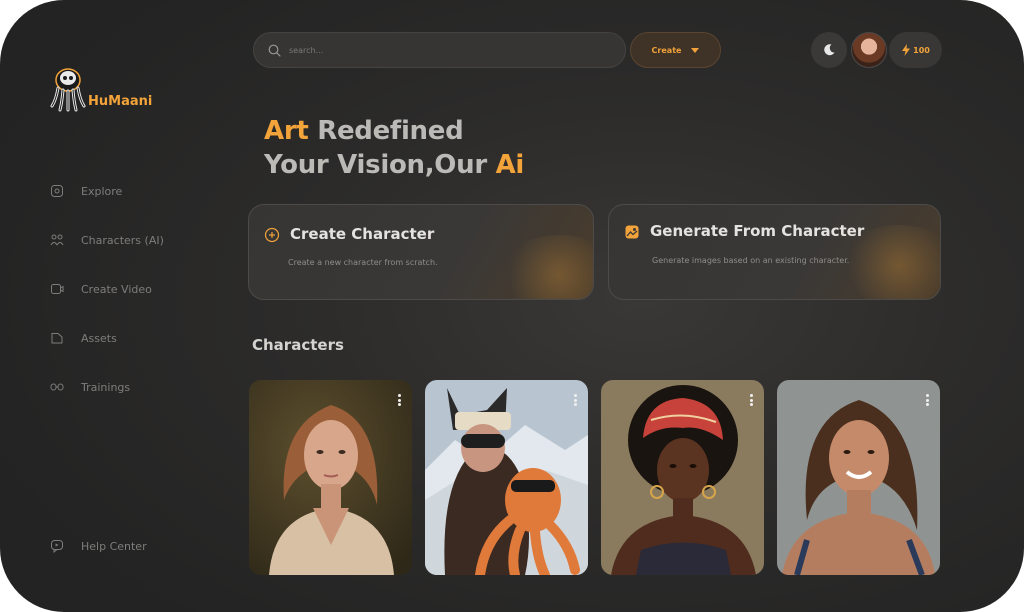  What do you see at coordinates (695, 50) in the screenshot?
I see `chevron-down-icon` at bounding box center [695, 50].